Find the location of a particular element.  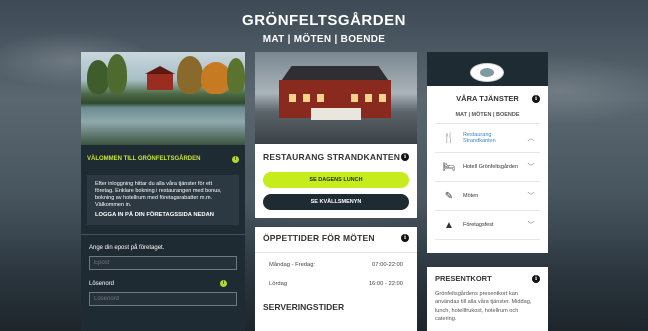

service-item-party: ▲ Företagsfest ﹀ is located at coordinates (487, 225).